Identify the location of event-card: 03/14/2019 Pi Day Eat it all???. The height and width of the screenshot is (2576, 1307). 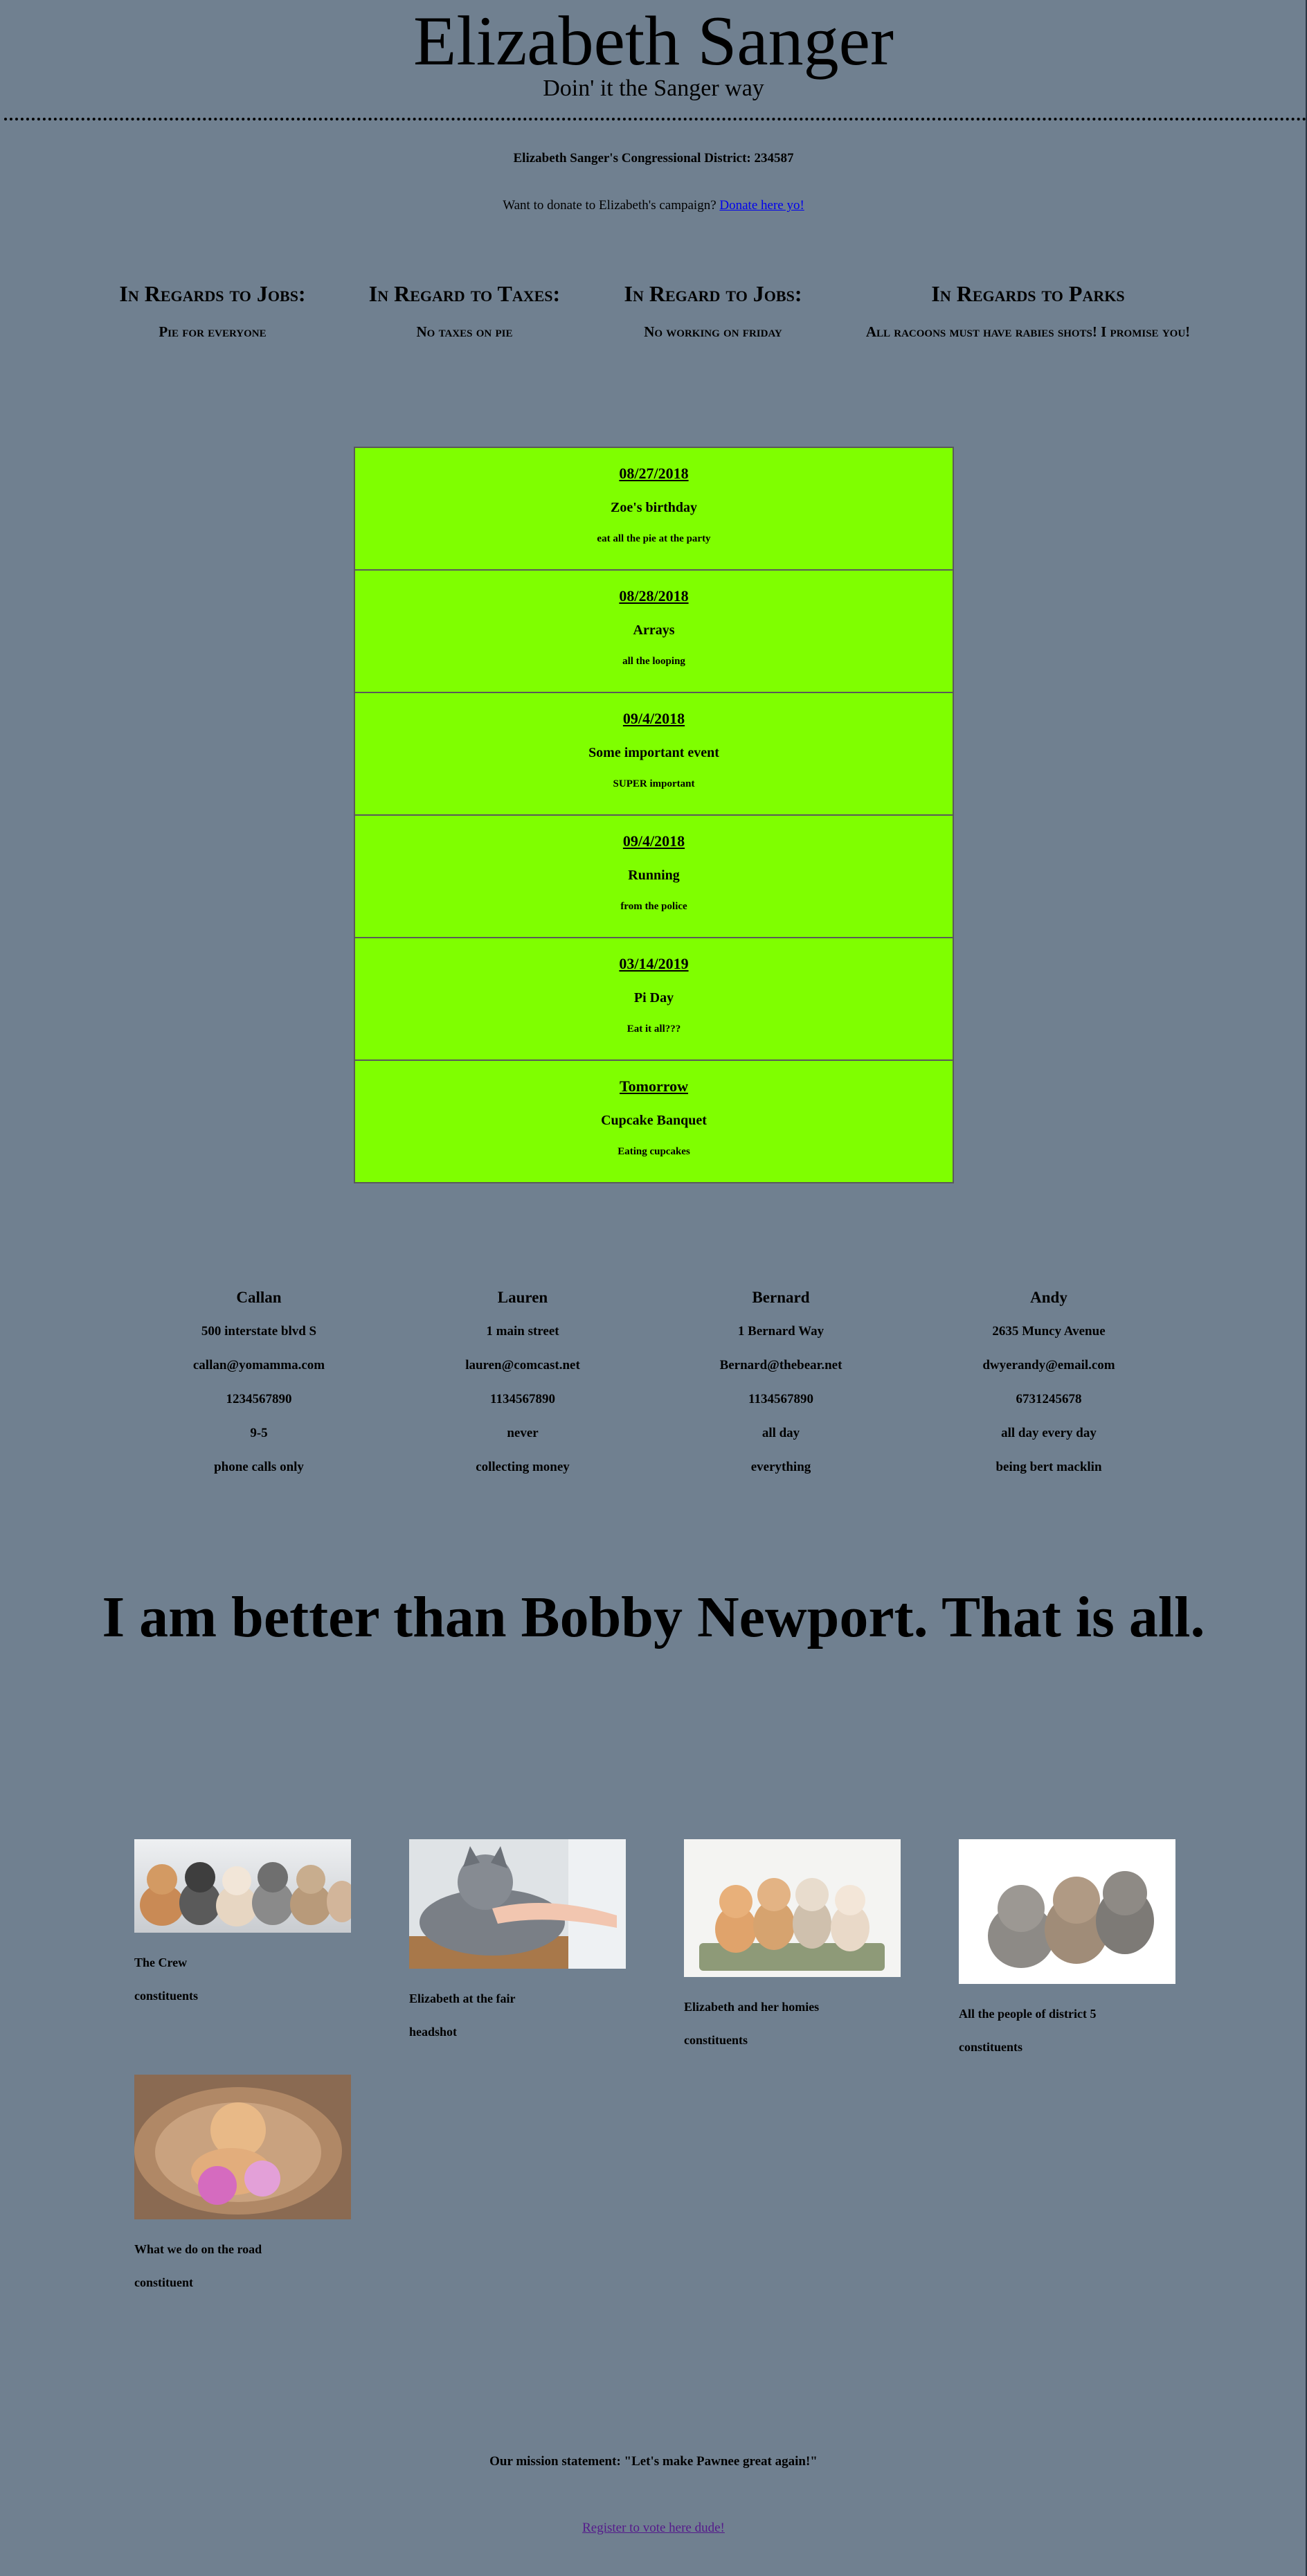
(654, 999).